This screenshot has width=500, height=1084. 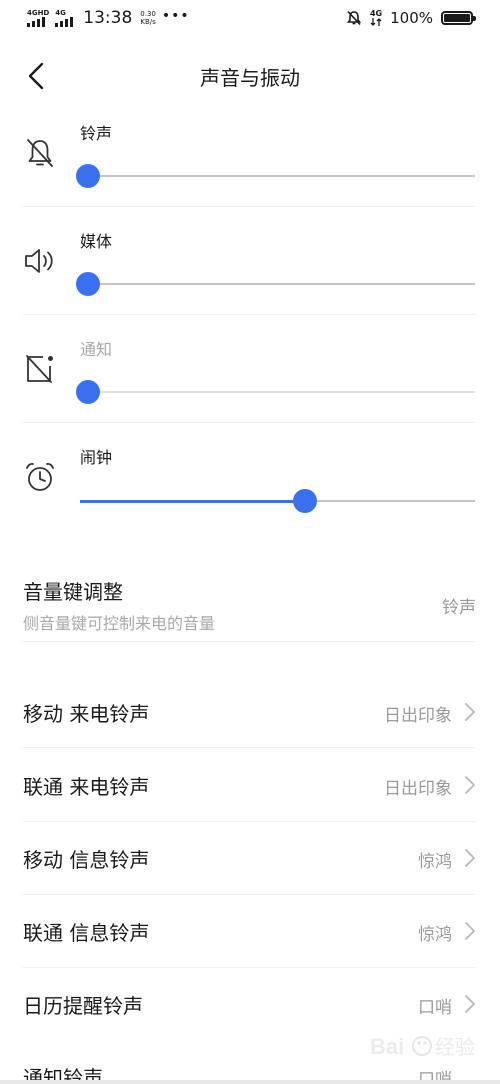 What do you see at coordinates (86, 787) in the screenshot?
I see `item-title: 联通 来电铃声` at bounding box center [86, 787].